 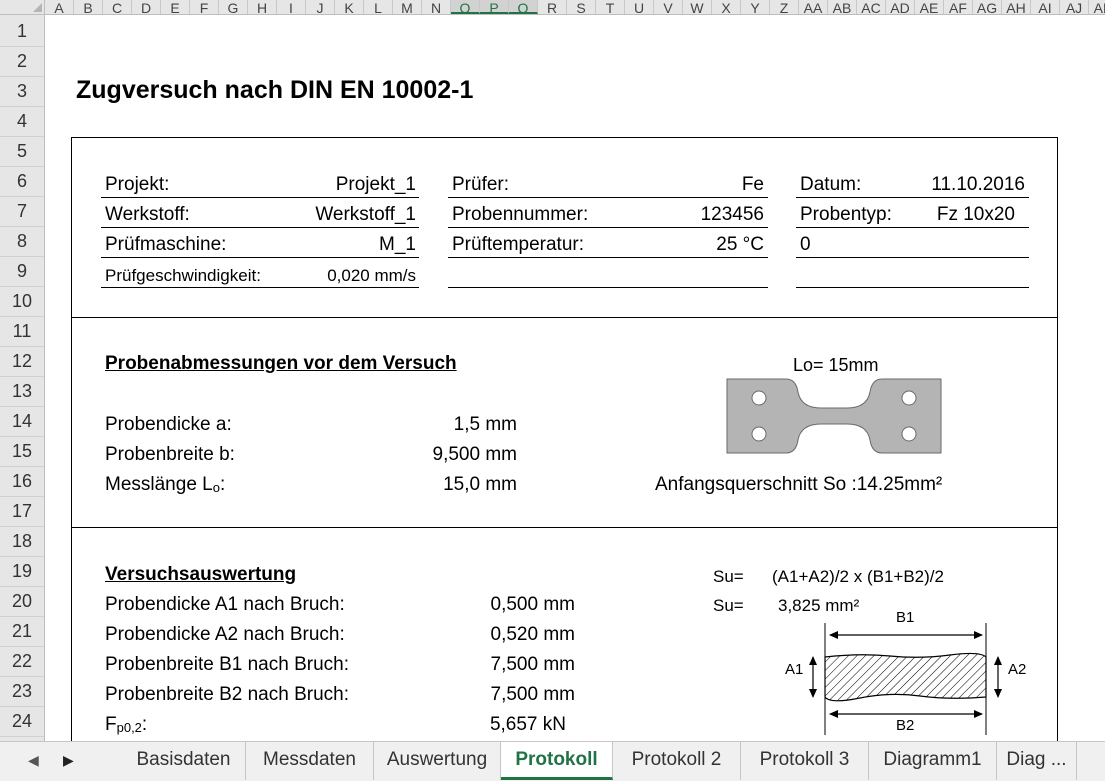 What do you see at coordinates (233, 7) in the screenshot?
I see `column-header-g: G` at bounding box center [233, 7].